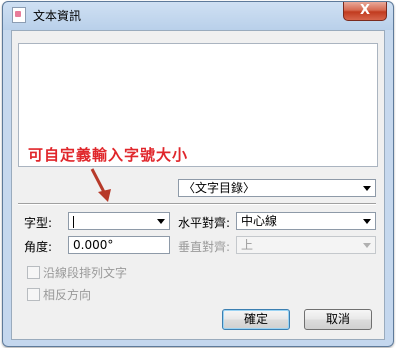 This screenshot has height=348, width=396. I want to click on text-caret, so click(73, 221).